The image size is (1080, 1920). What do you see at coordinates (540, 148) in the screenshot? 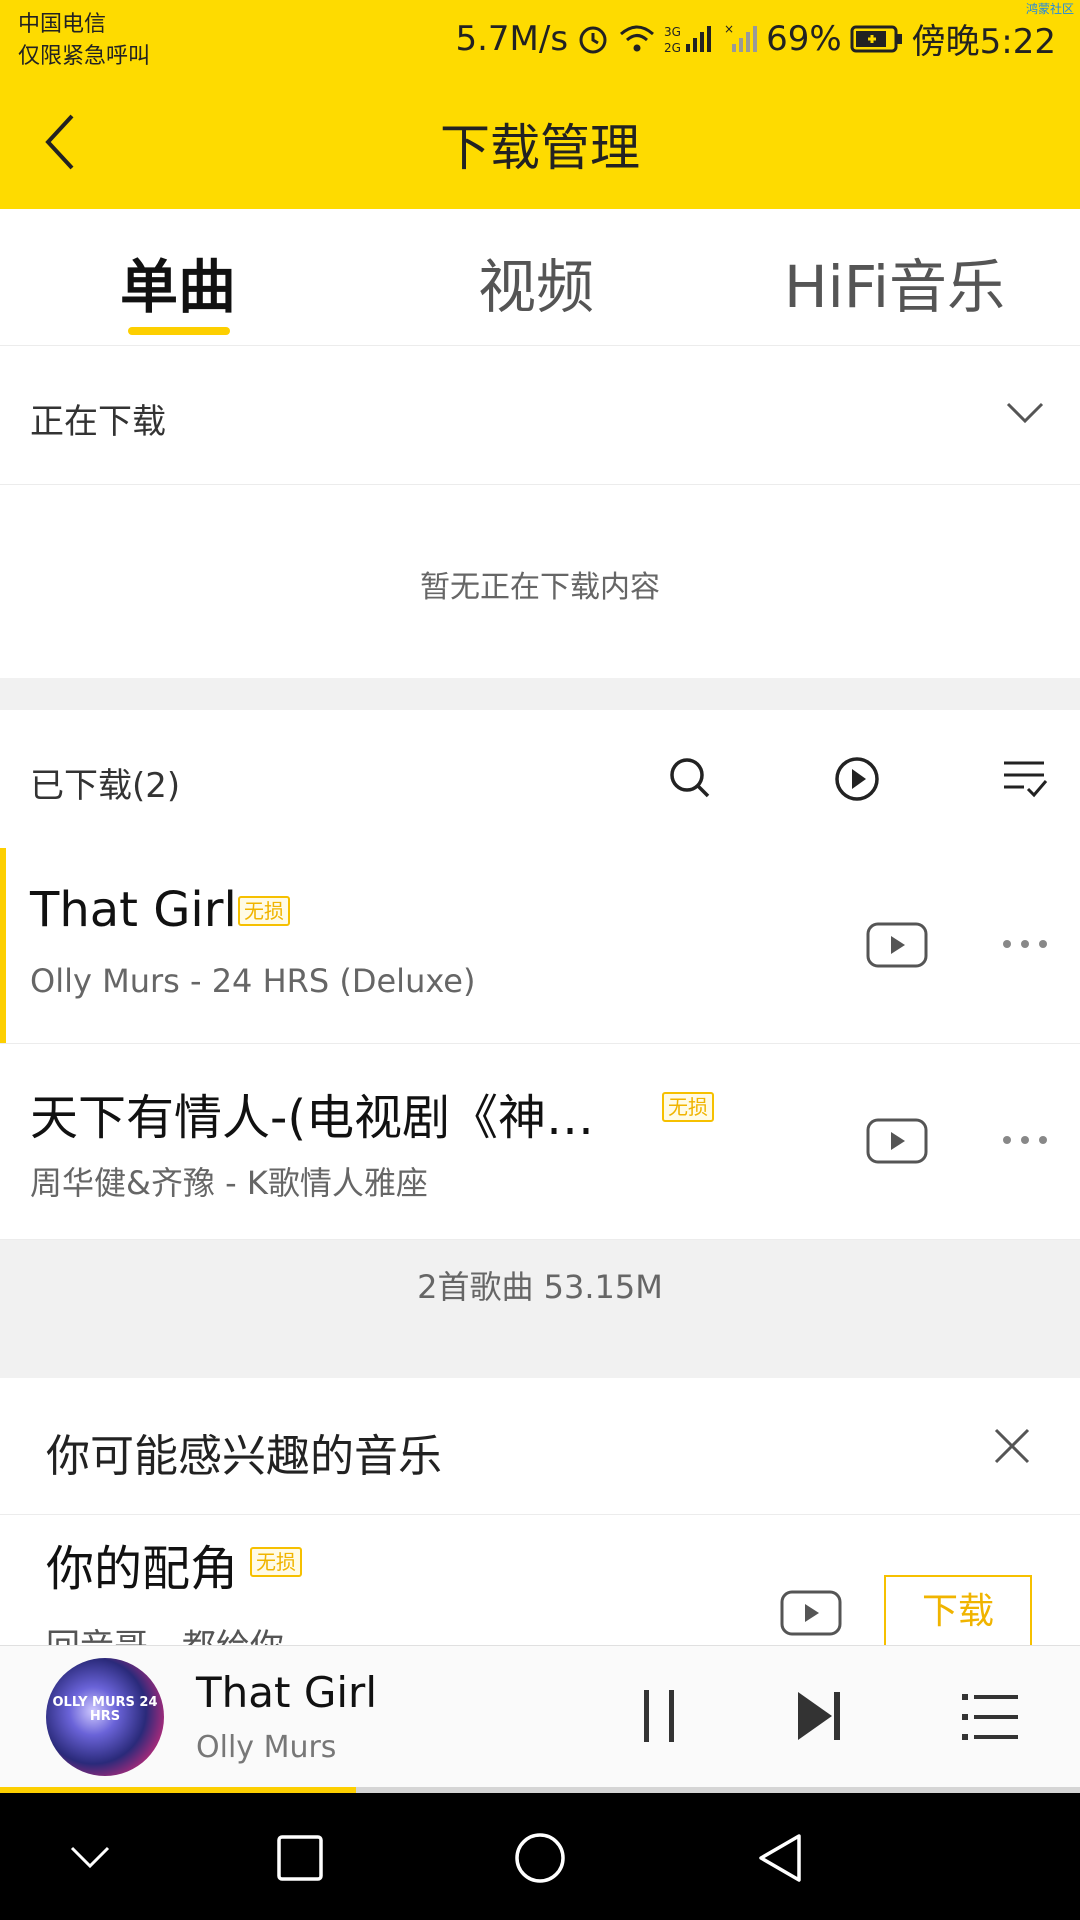
I see `page-title: 下载管理` at bounding box center [540, 148].